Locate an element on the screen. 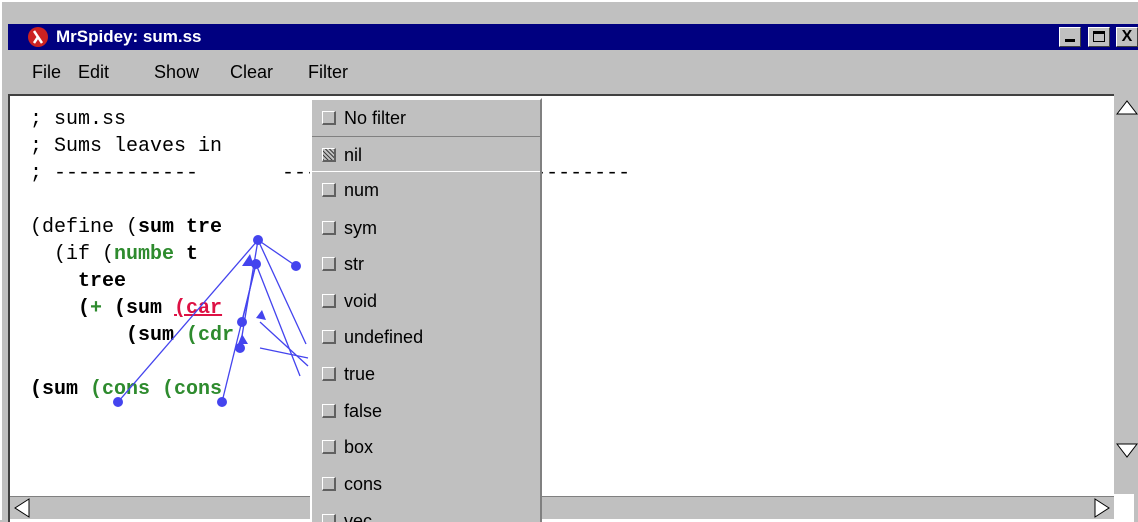 The width and height of the screenshot is (1138, 522). menu-show: Show is located at coordinates (176, 72).